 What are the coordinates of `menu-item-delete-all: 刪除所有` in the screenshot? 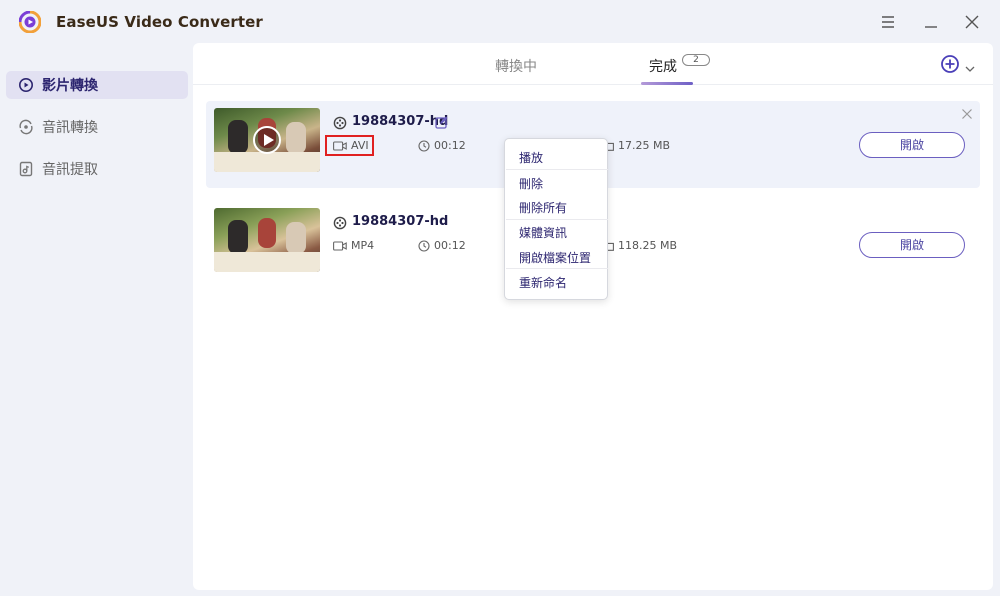 It's located at (543, 207).